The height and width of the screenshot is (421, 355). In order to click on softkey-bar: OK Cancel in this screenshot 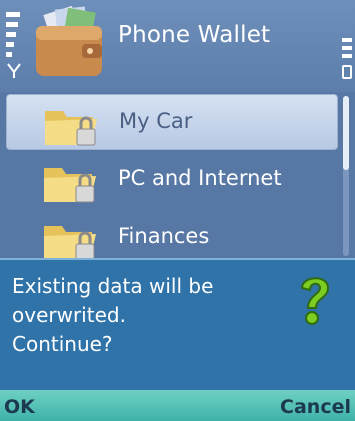, I will do `click(177, 405)`.